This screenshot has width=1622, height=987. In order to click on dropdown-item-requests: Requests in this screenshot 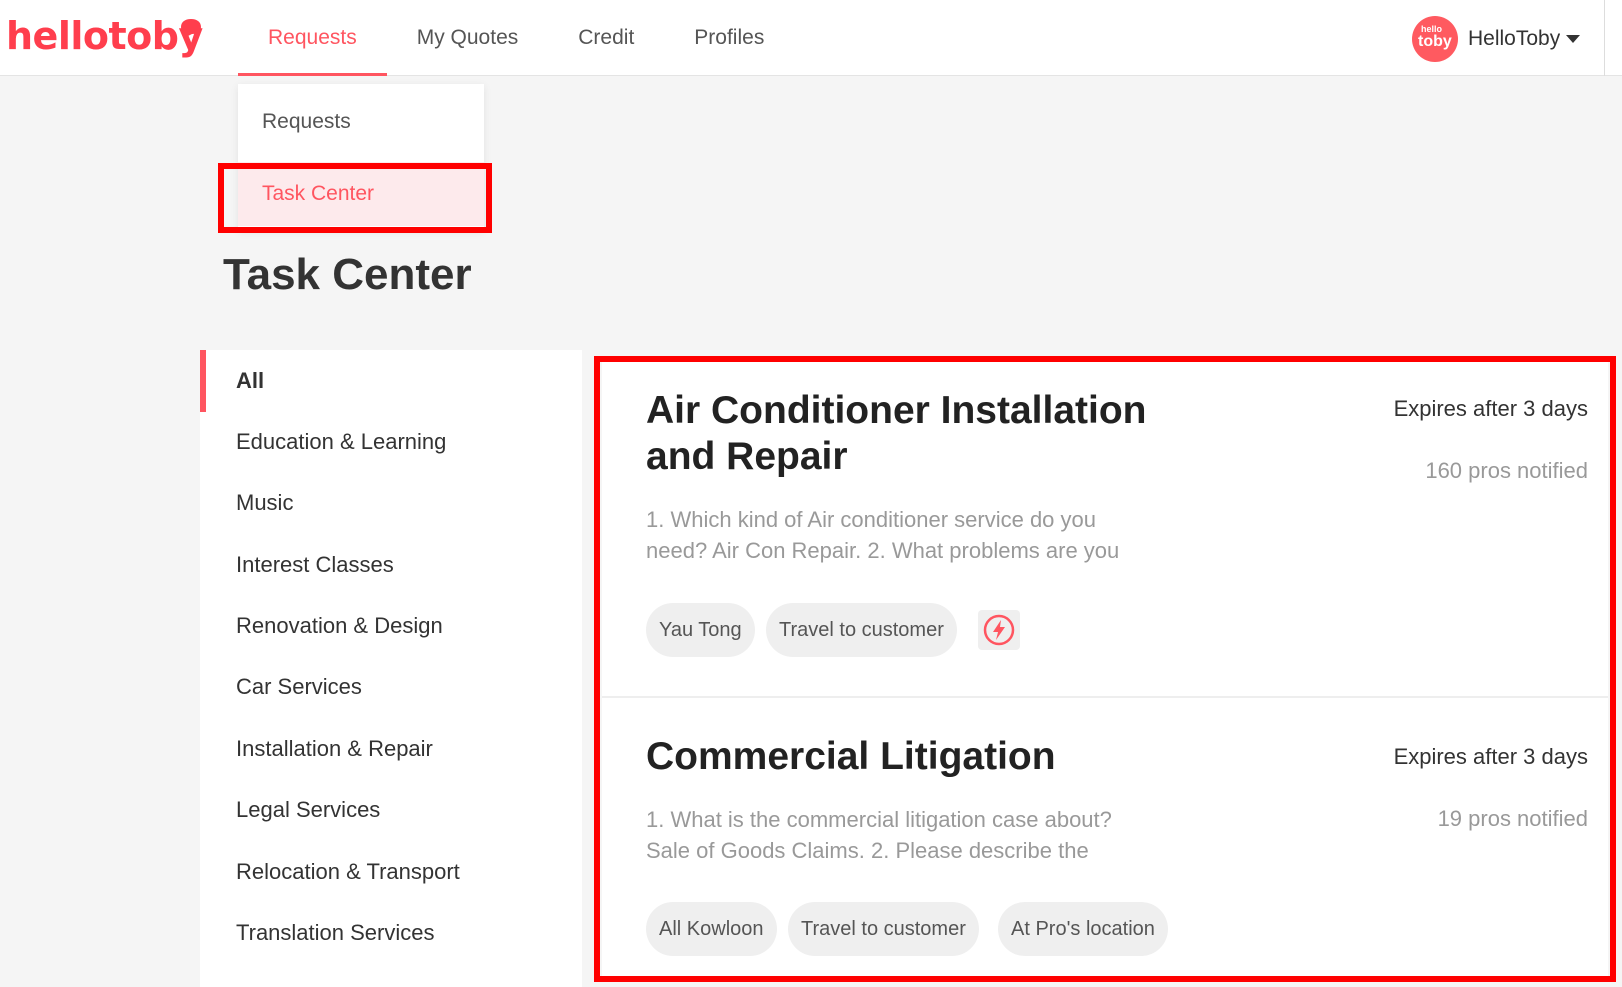, I will do `click(361, 122)`.